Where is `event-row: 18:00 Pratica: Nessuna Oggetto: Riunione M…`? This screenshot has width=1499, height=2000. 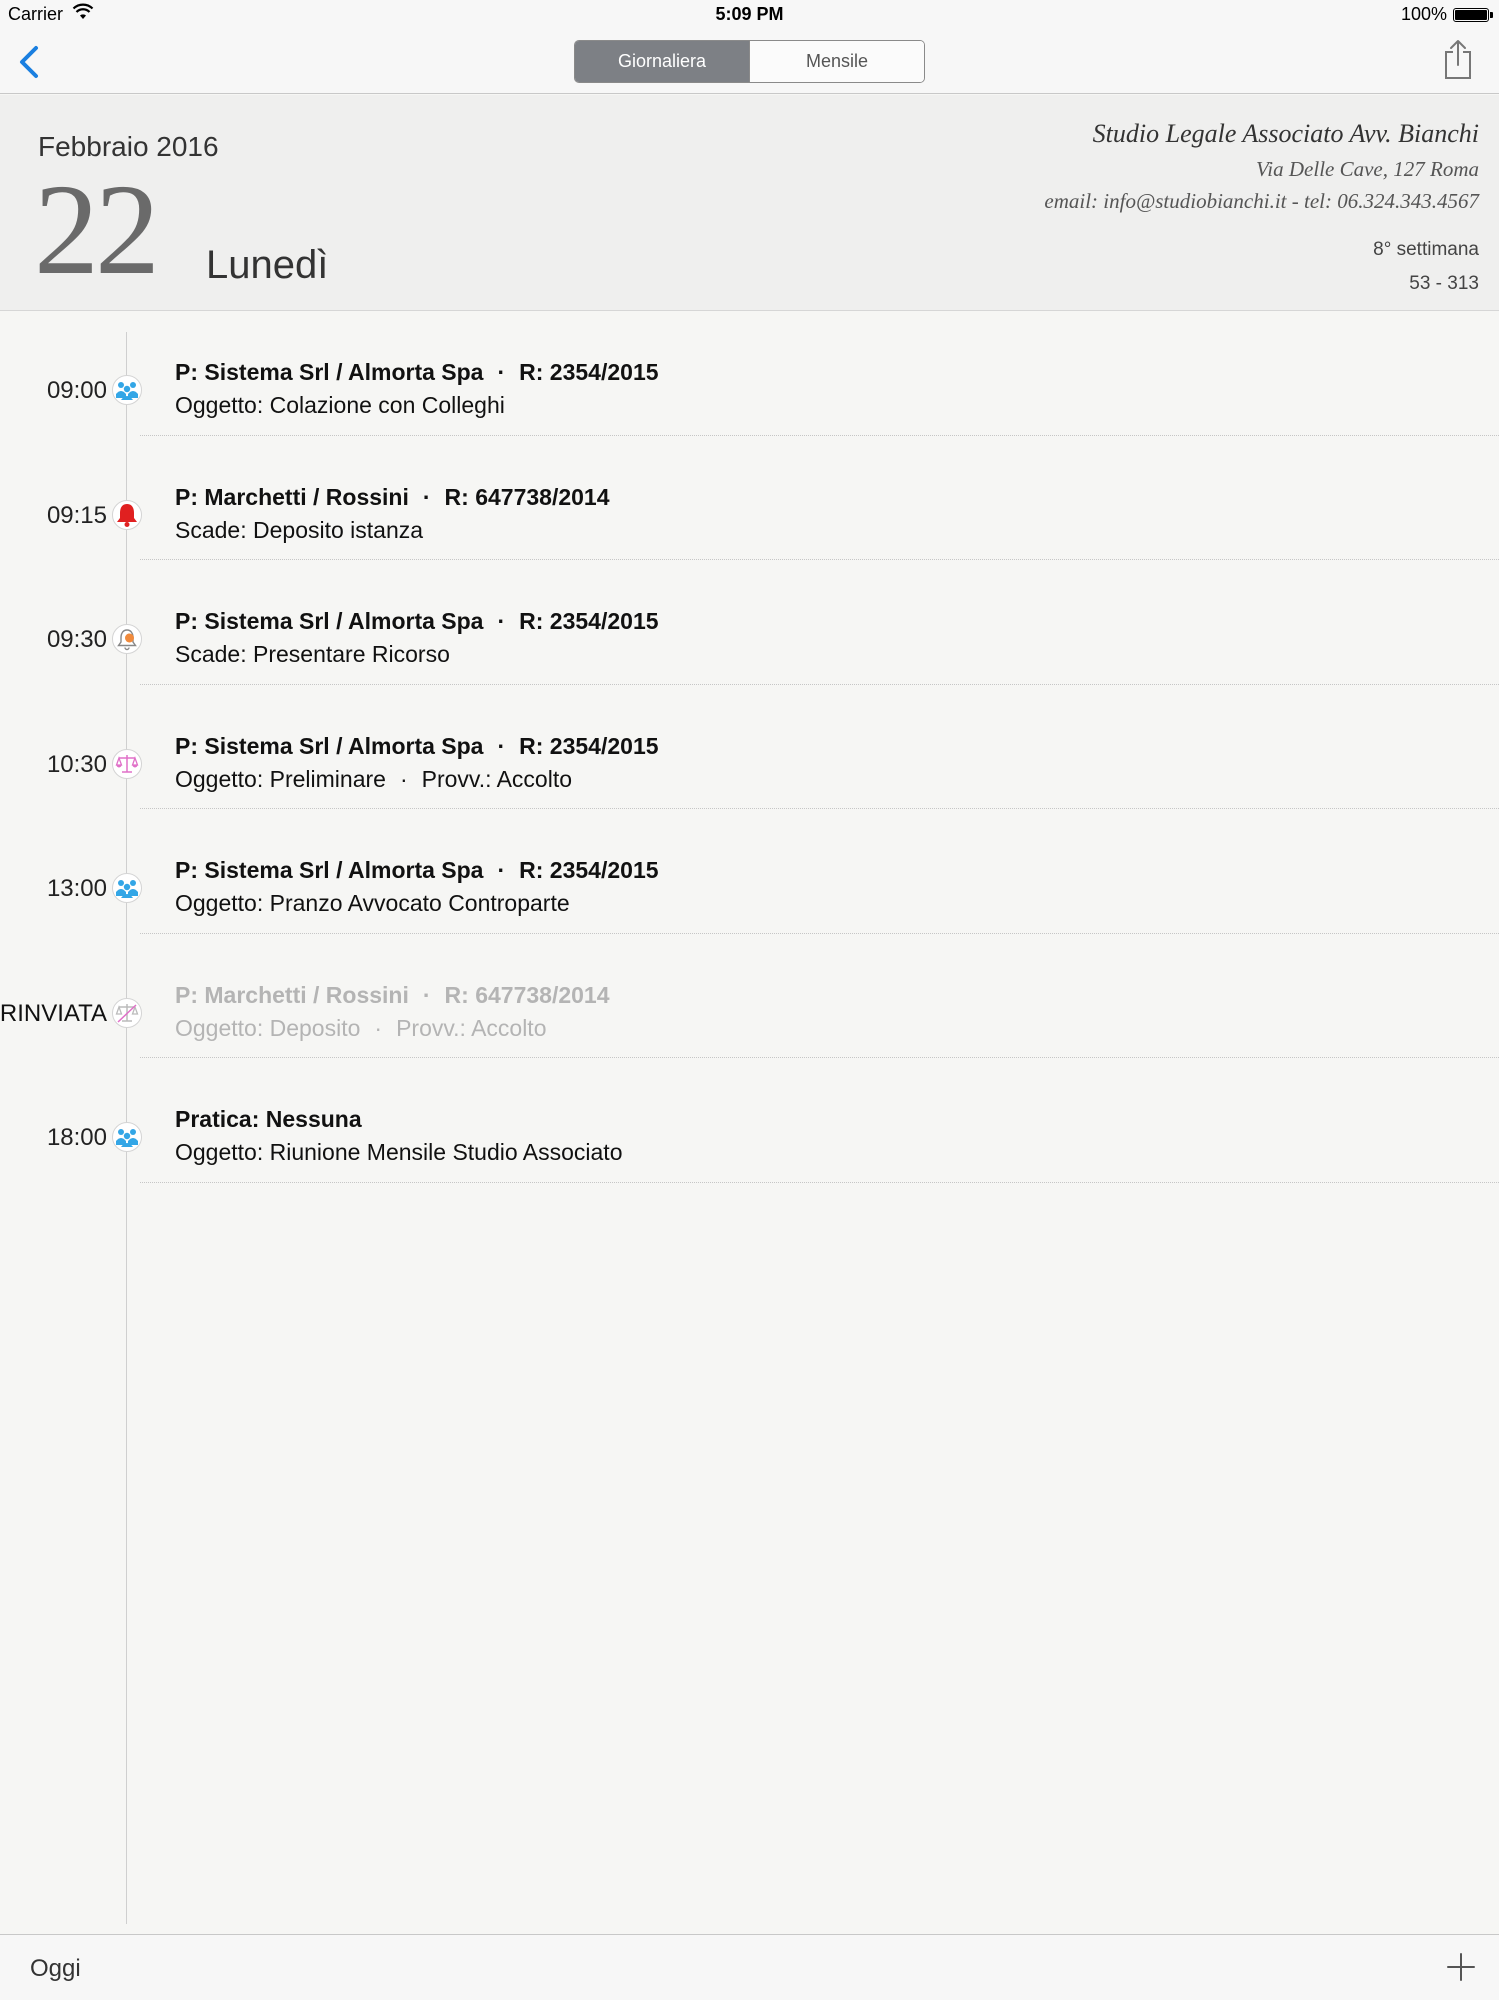 event-row: 18:00 Pratica: Nessuna Oggetto: Riunione M… is located at coordinates (749, 1120).